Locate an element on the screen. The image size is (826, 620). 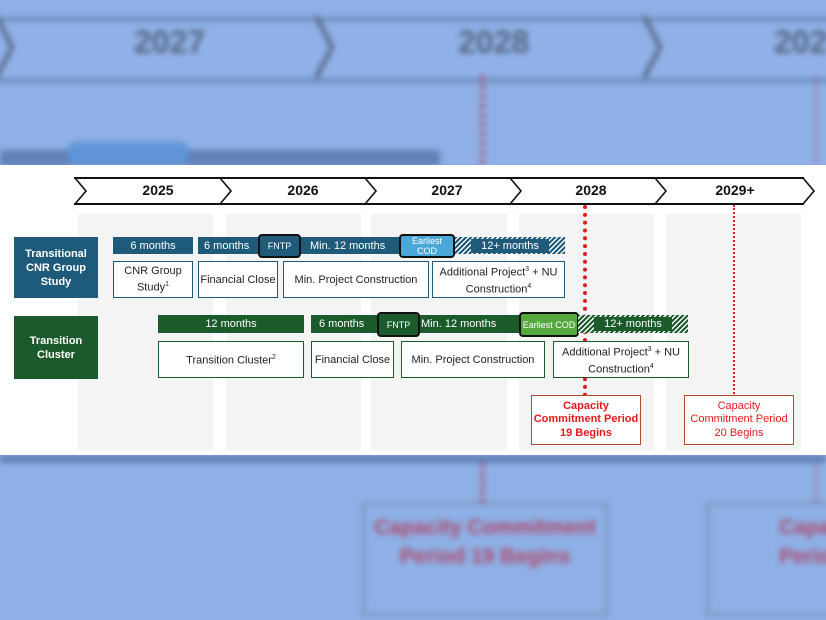
cluster-study-box: Transition Cluster2 is located at coordinates (231, 359).